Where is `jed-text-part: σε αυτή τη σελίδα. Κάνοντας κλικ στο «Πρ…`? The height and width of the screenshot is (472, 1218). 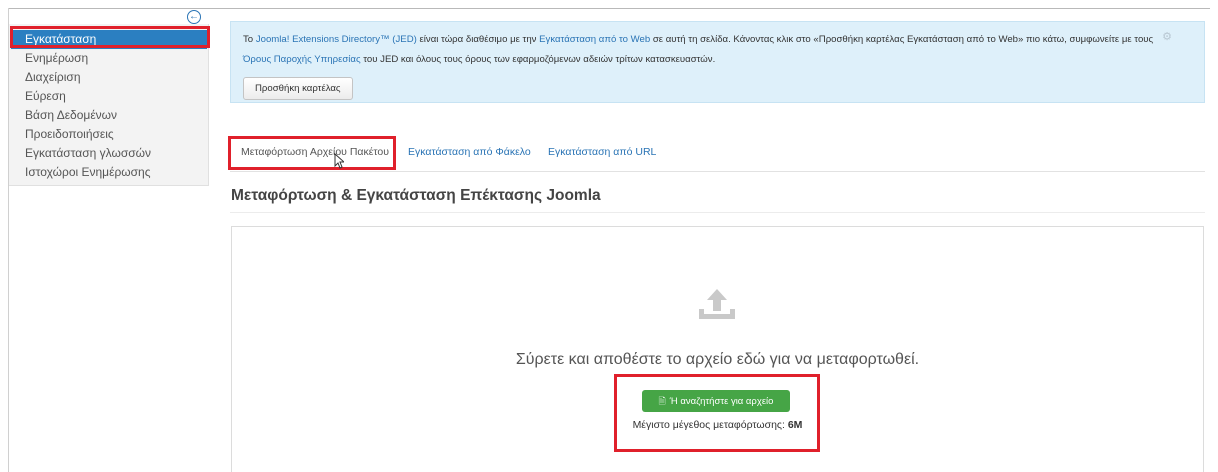
jed-text-part: σε αυτή τη σελίδα. Κάνοντας κλικ στο «Πρ… is located at coordinates (902, 39).